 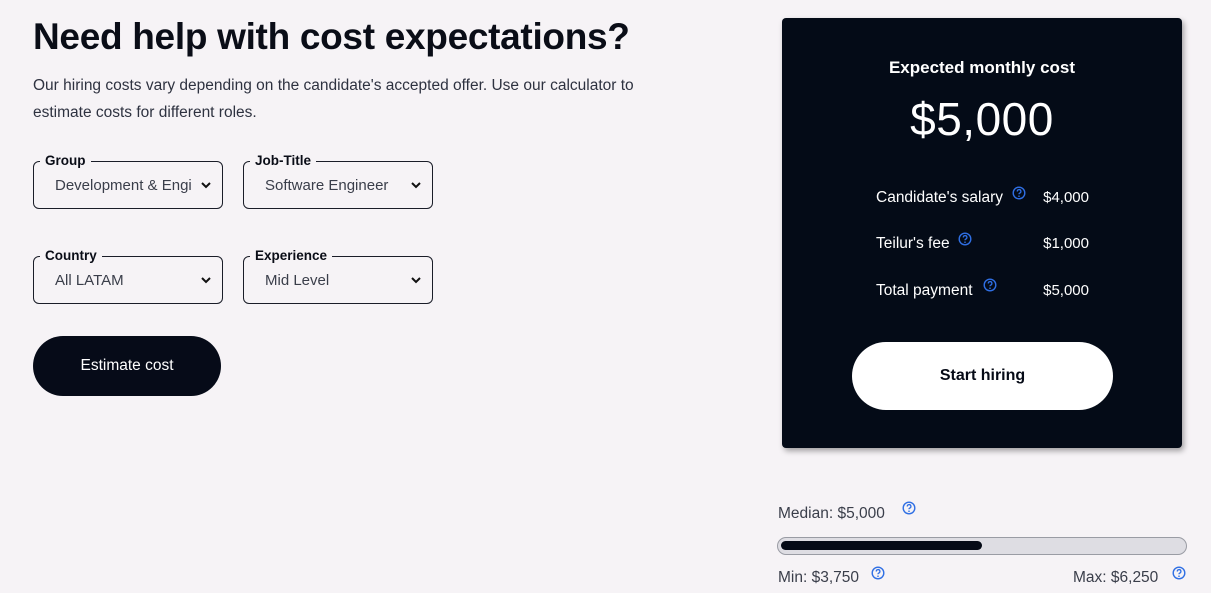 What do you see at coordinates (338, 280) in the screenshot?
I see `experience-select: Mid Level` at bounding box center [338, 280].